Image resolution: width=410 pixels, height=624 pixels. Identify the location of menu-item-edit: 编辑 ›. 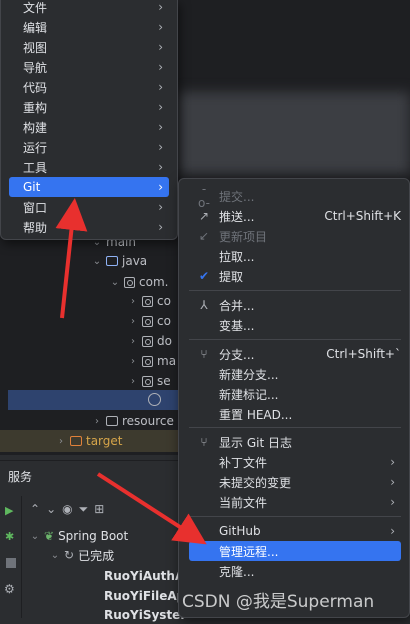
(89, 27).